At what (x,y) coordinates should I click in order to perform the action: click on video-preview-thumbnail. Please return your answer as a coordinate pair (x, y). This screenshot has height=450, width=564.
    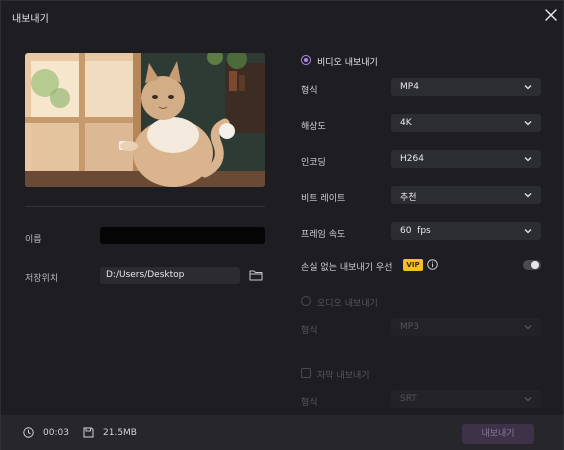
    Looking at the image, I should click on (145, 120).